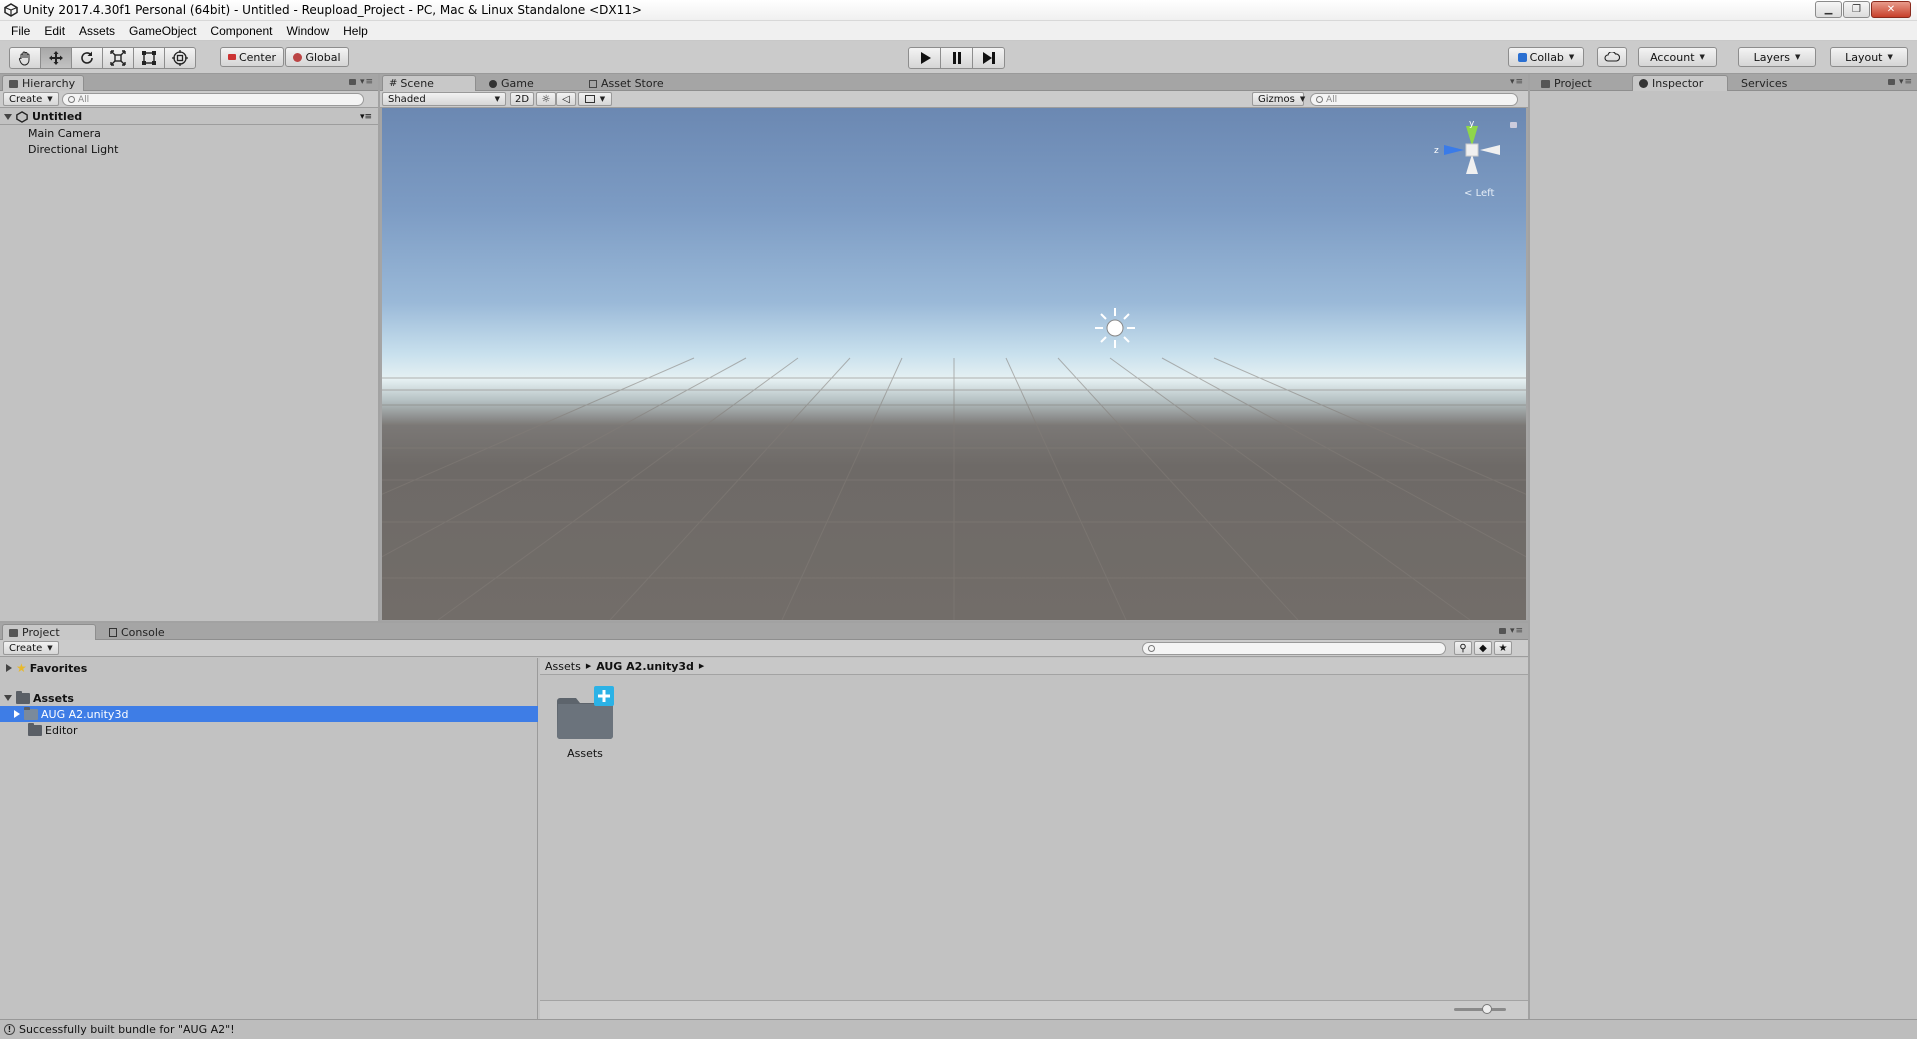  I want to click on move-tool-button, so click(56, 58).